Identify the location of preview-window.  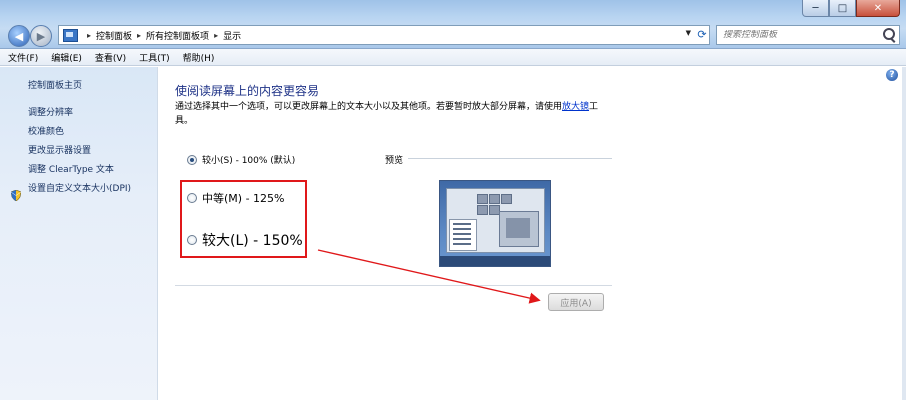
(495, 220).